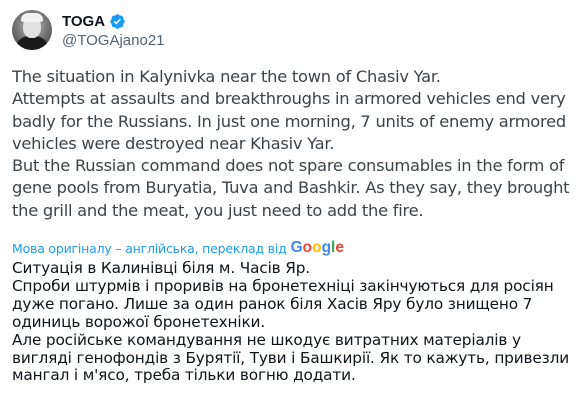 This screenshot has width=585, height=409. Describe the element at coordinates (339, 247) in the screenshot. I see `google-logo-letter: e` at that location.